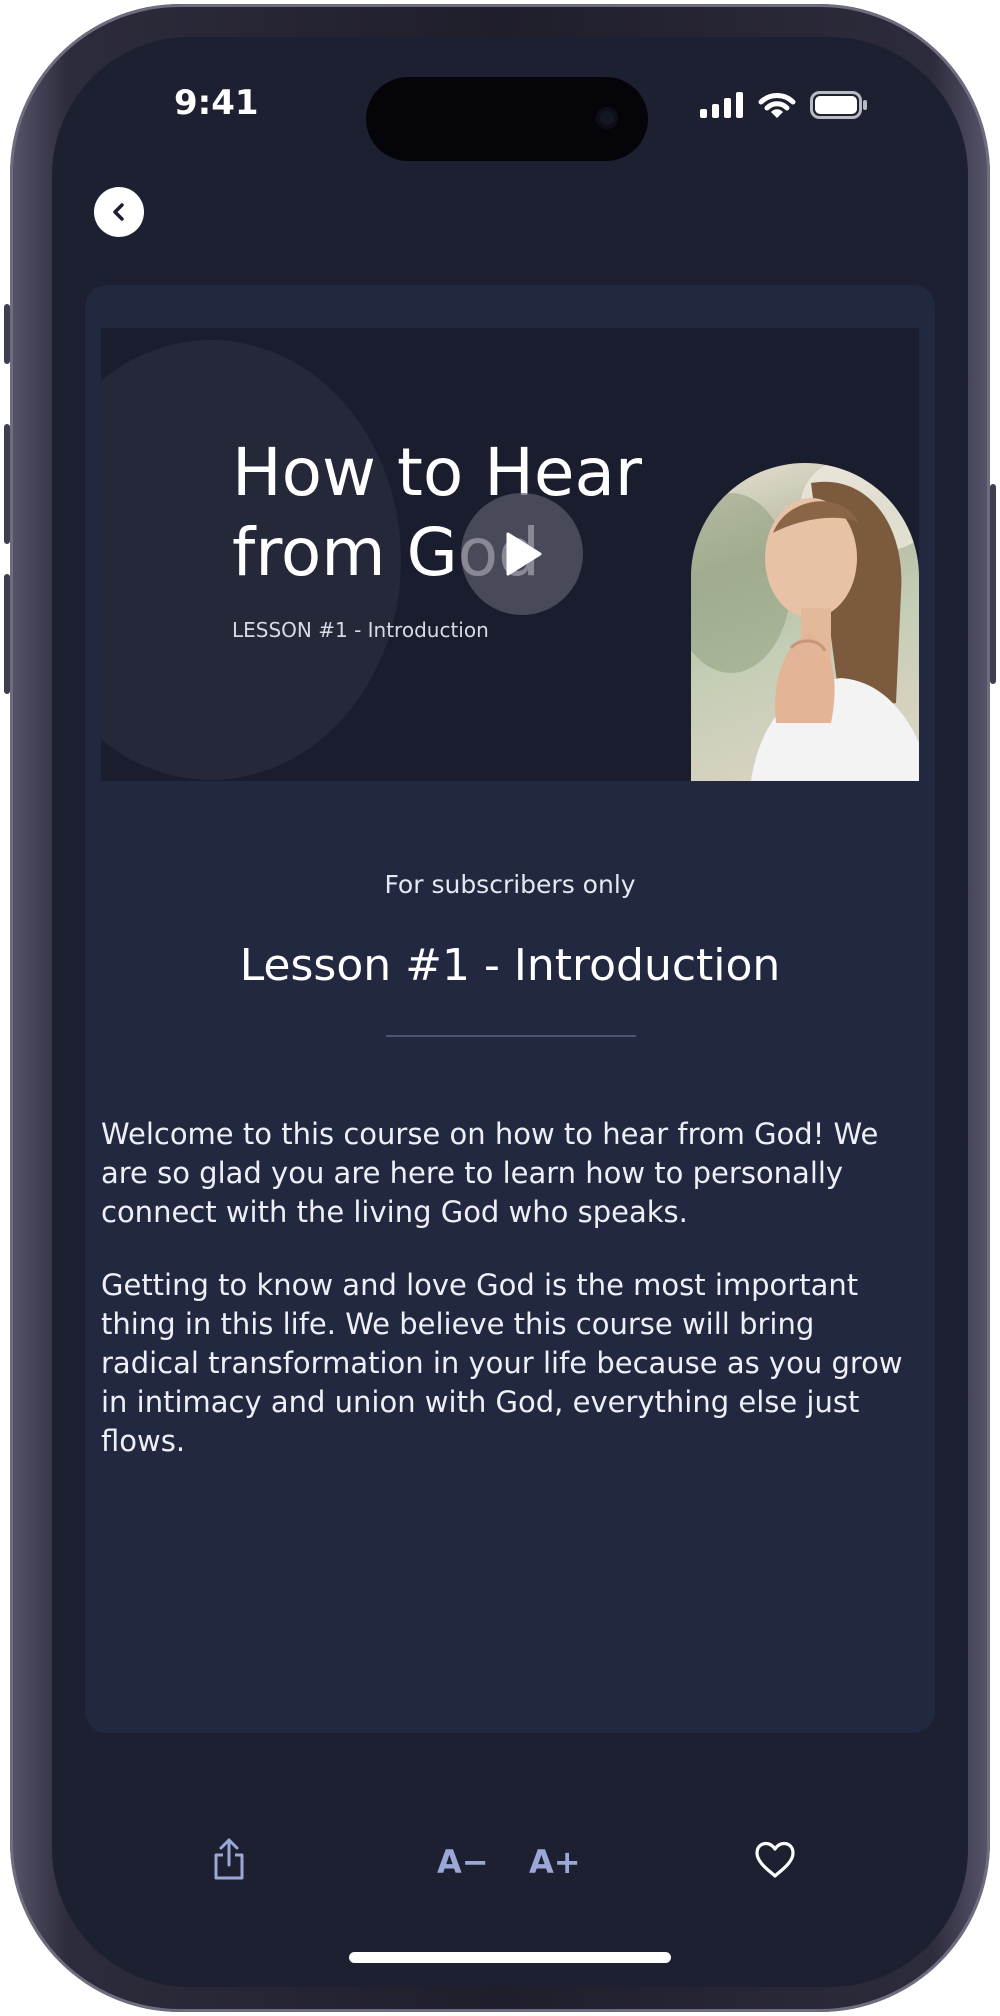 This screenshot has width=1000, height=2016. Describe the element at coordinates (463, 1862) in the screenshot. I see `decrease-font-button: A−` at that location.